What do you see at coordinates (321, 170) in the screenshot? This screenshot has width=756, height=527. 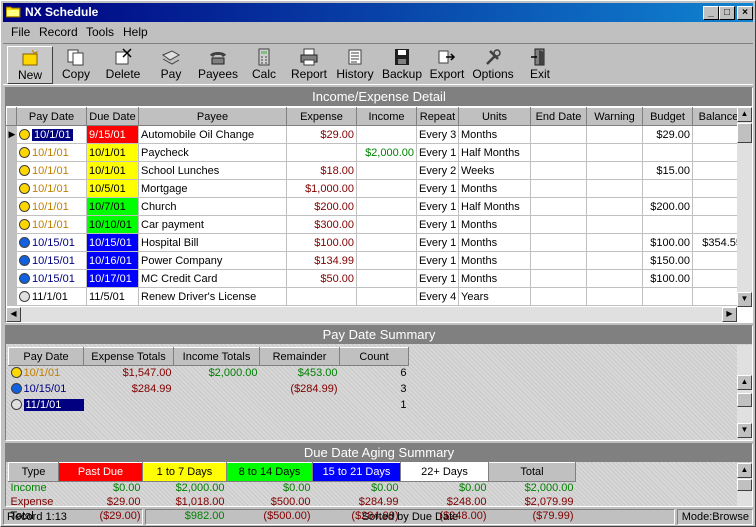 I see `expense-cell: $18.00` at bounding box center [321, 170].